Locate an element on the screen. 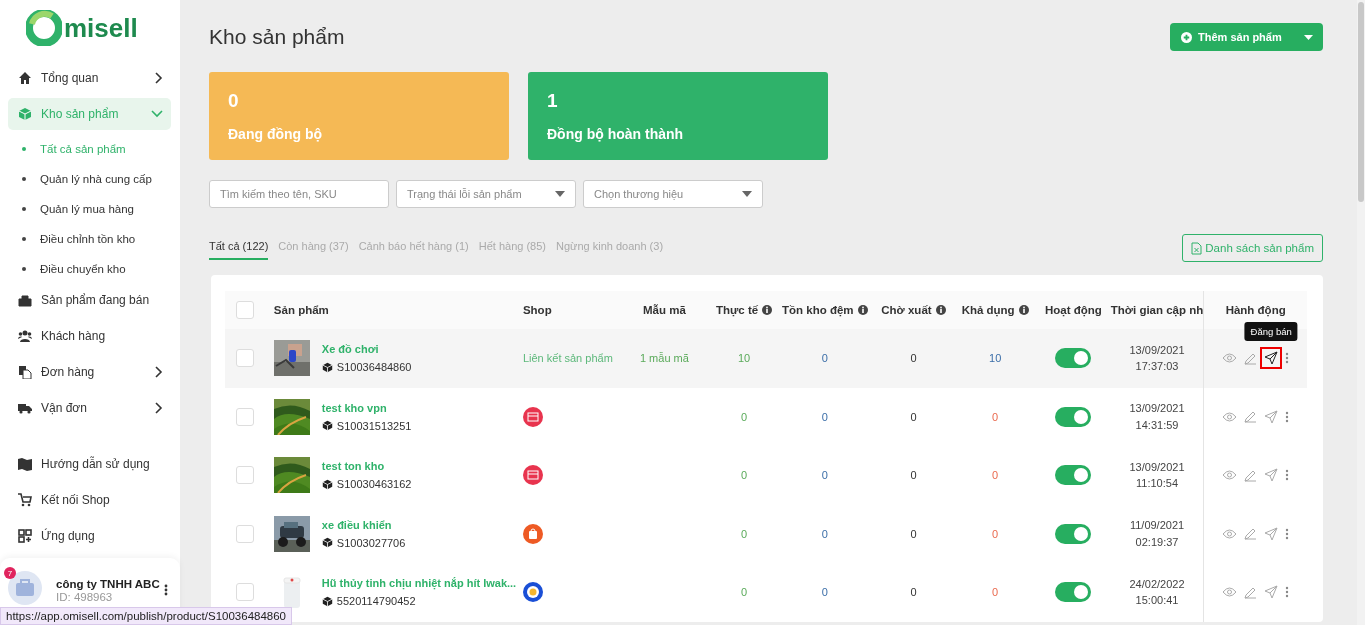 The height and width of the screenshot is (625, 1365). account-name: công ty TNHH ABC is located at coordinates (108, 583).